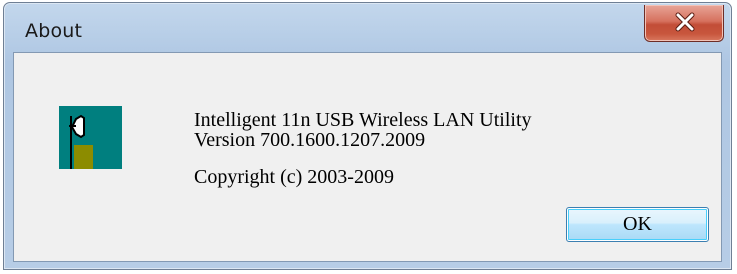  What do you see at coordinates (637, 224) in the screenshot?
I see `ok-button: OK` at bounding box center [637, 224].